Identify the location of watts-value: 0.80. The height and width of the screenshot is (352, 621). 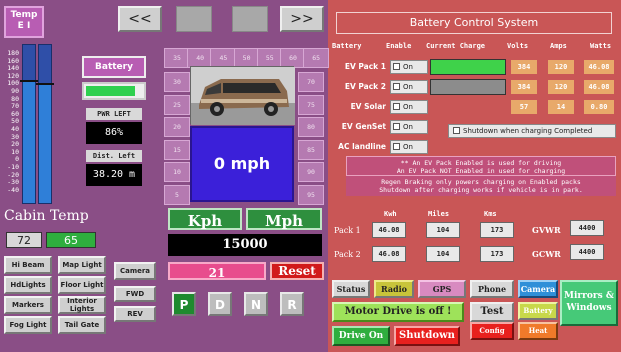
(599, 107).